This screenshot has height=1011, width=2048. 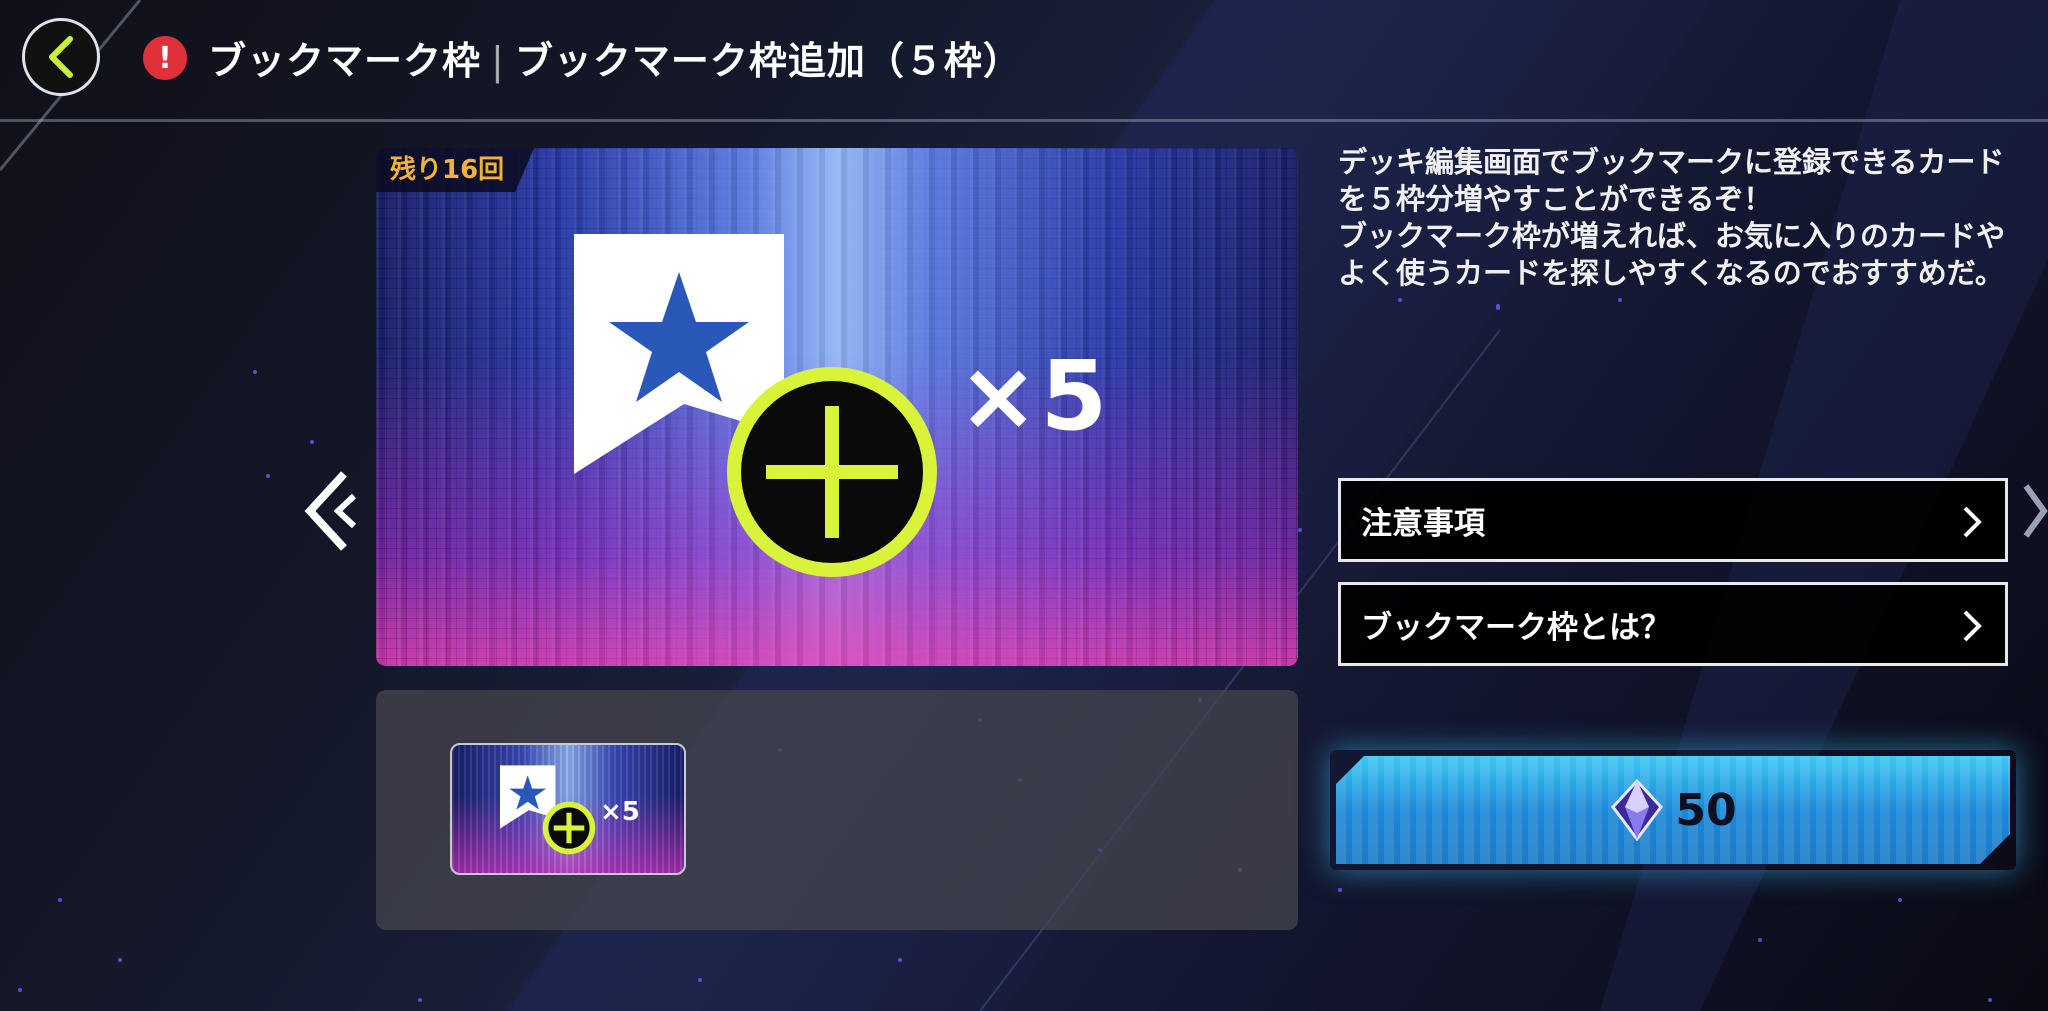 I want to click on page-title: ブックマーク枠 | ブックマーク枠追加（５枠）, so click(x=615, y=57).